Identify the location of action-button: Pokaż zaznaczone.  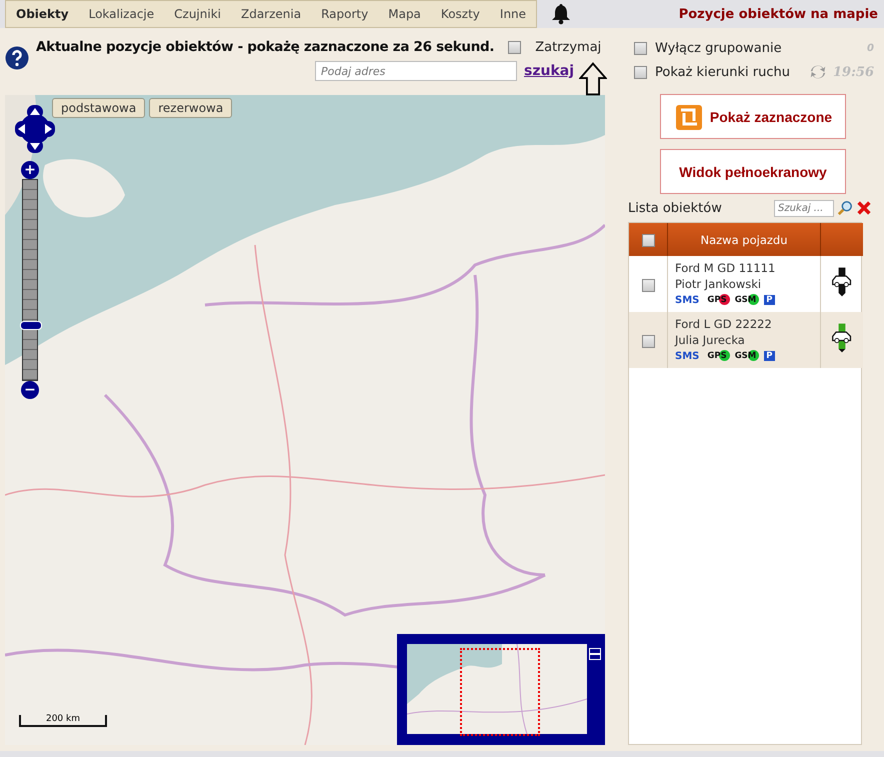
(753, 116).